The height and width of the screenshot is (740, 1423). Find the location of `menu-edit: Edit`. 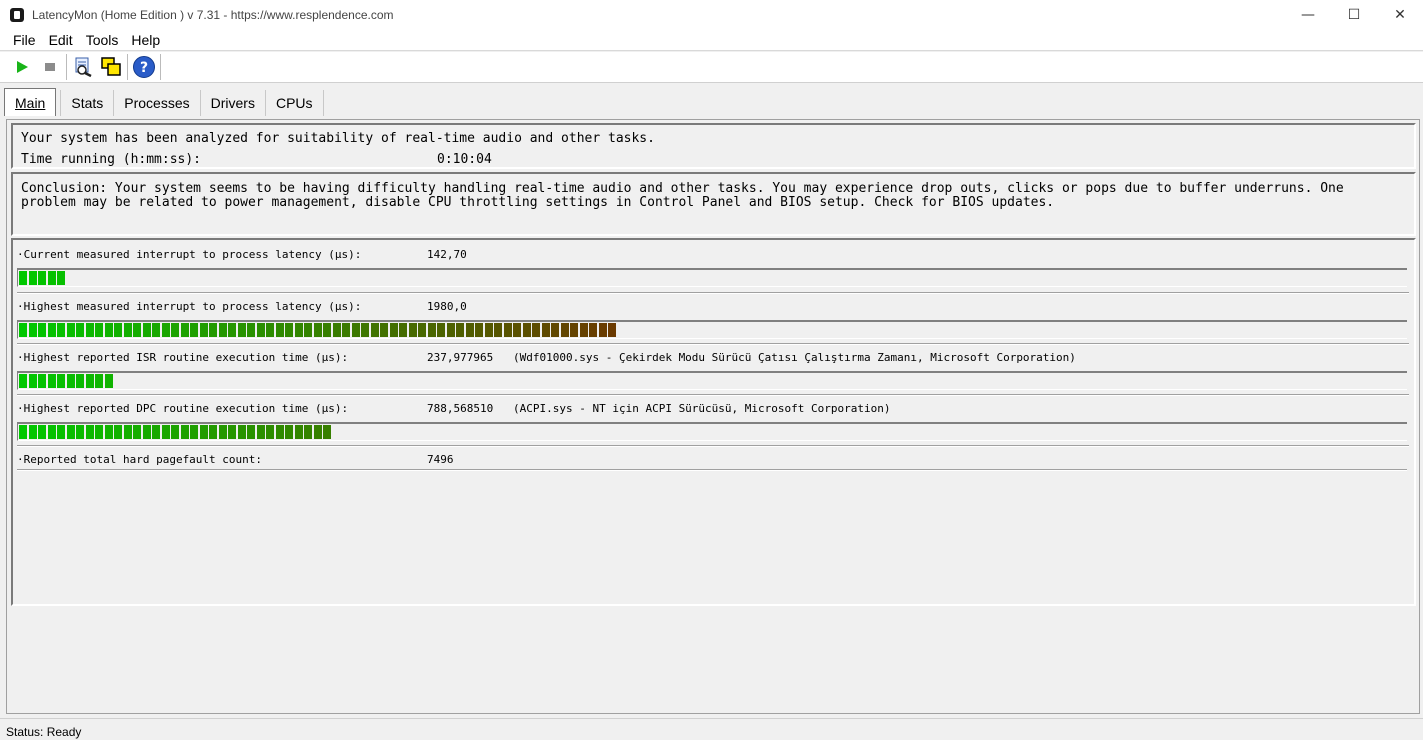

menu-edit: Edit is located at coordinates (61, 40).